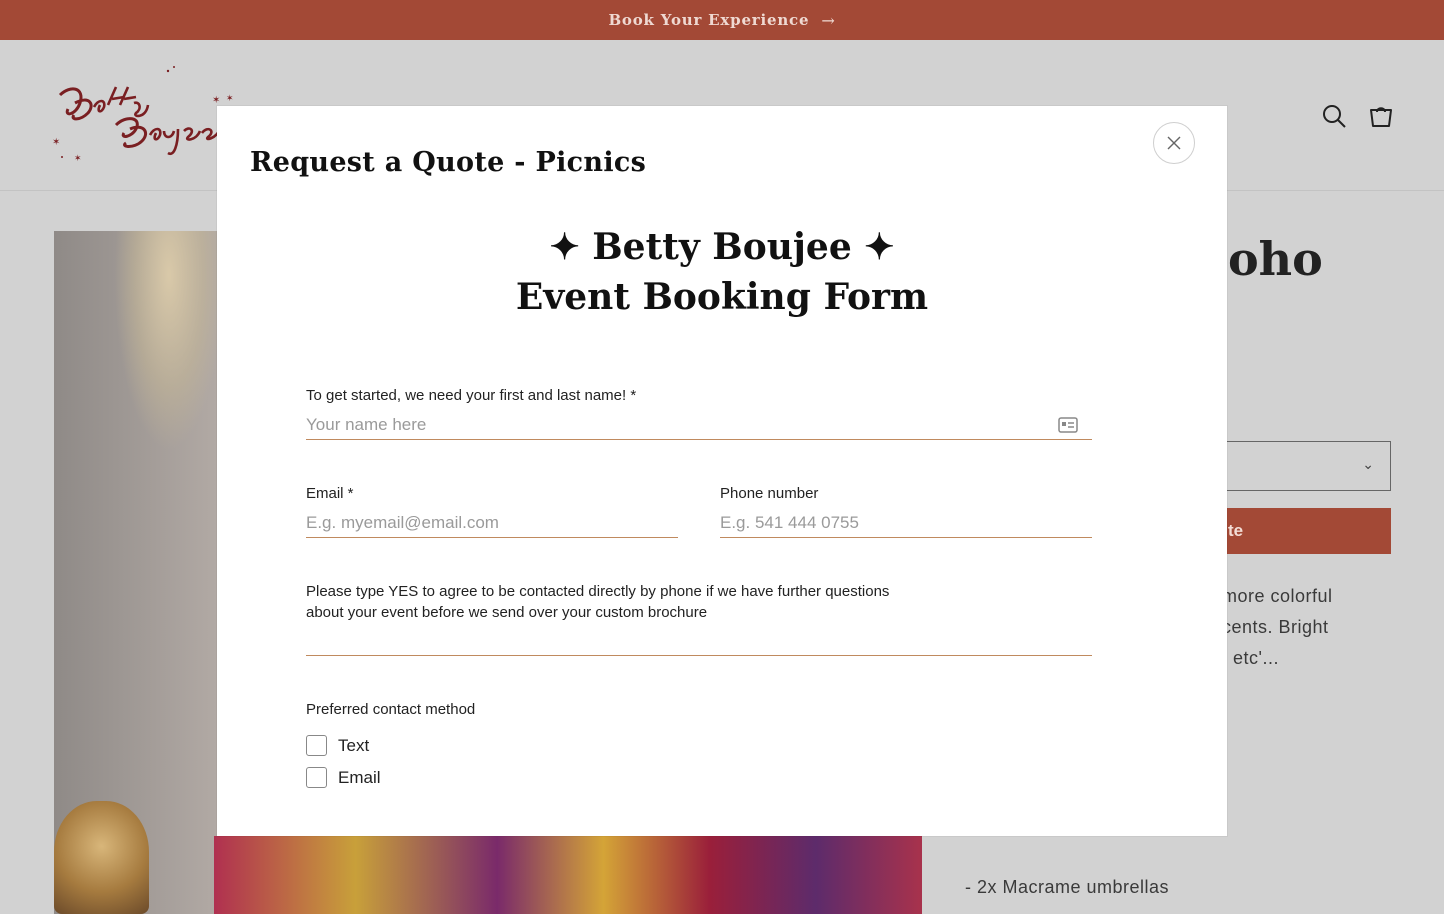 This screenshot has width=1444, height=914. I want to click on email-option-label: Email, so click(359, 778).